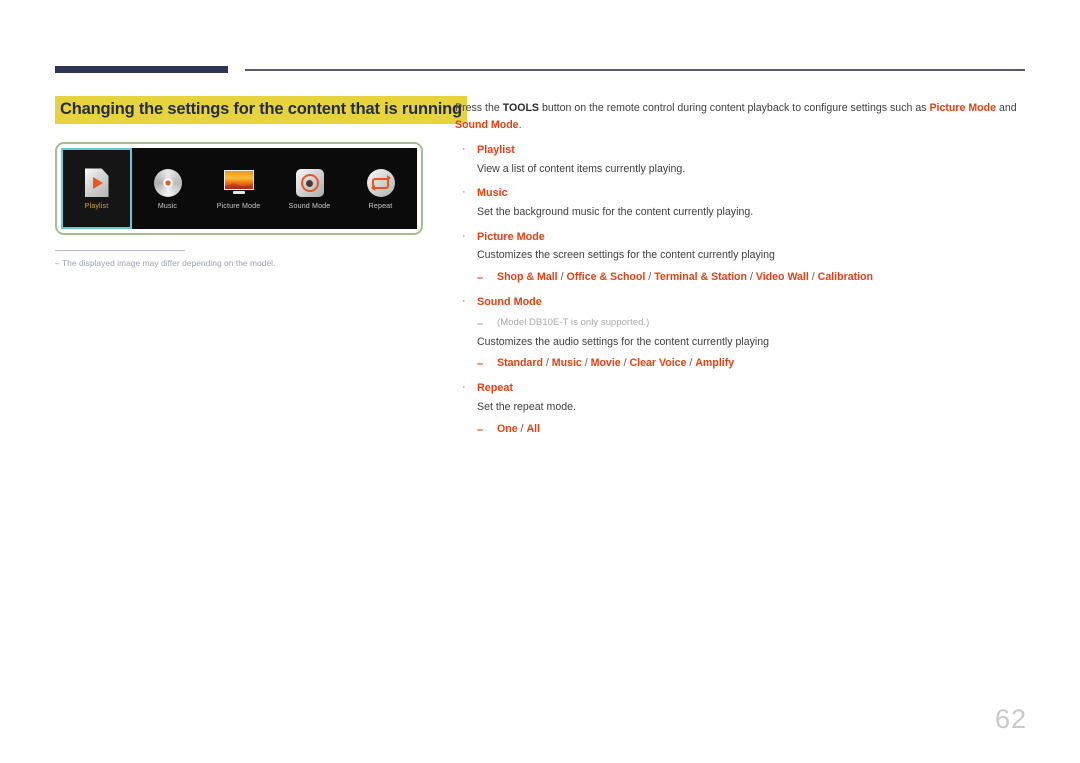  What do you see at coordinates (97, 183) in the screenshot?
I see `playlist-page-play-icon` at bounding box center [97, 183].